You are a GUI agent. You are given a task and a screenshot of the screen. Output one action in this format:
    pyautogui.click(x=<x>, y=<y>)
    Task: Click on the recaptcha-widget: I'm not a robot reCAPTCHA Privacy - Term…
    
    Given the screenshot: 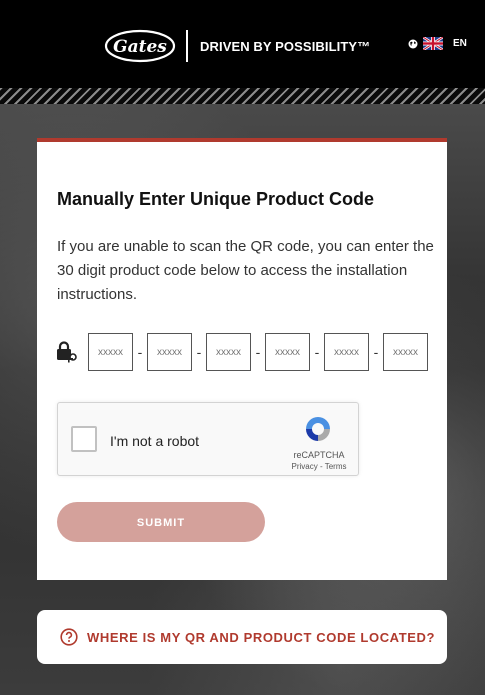 What is the action you would take?
    pyautogui.click(x=208, y=439)
    